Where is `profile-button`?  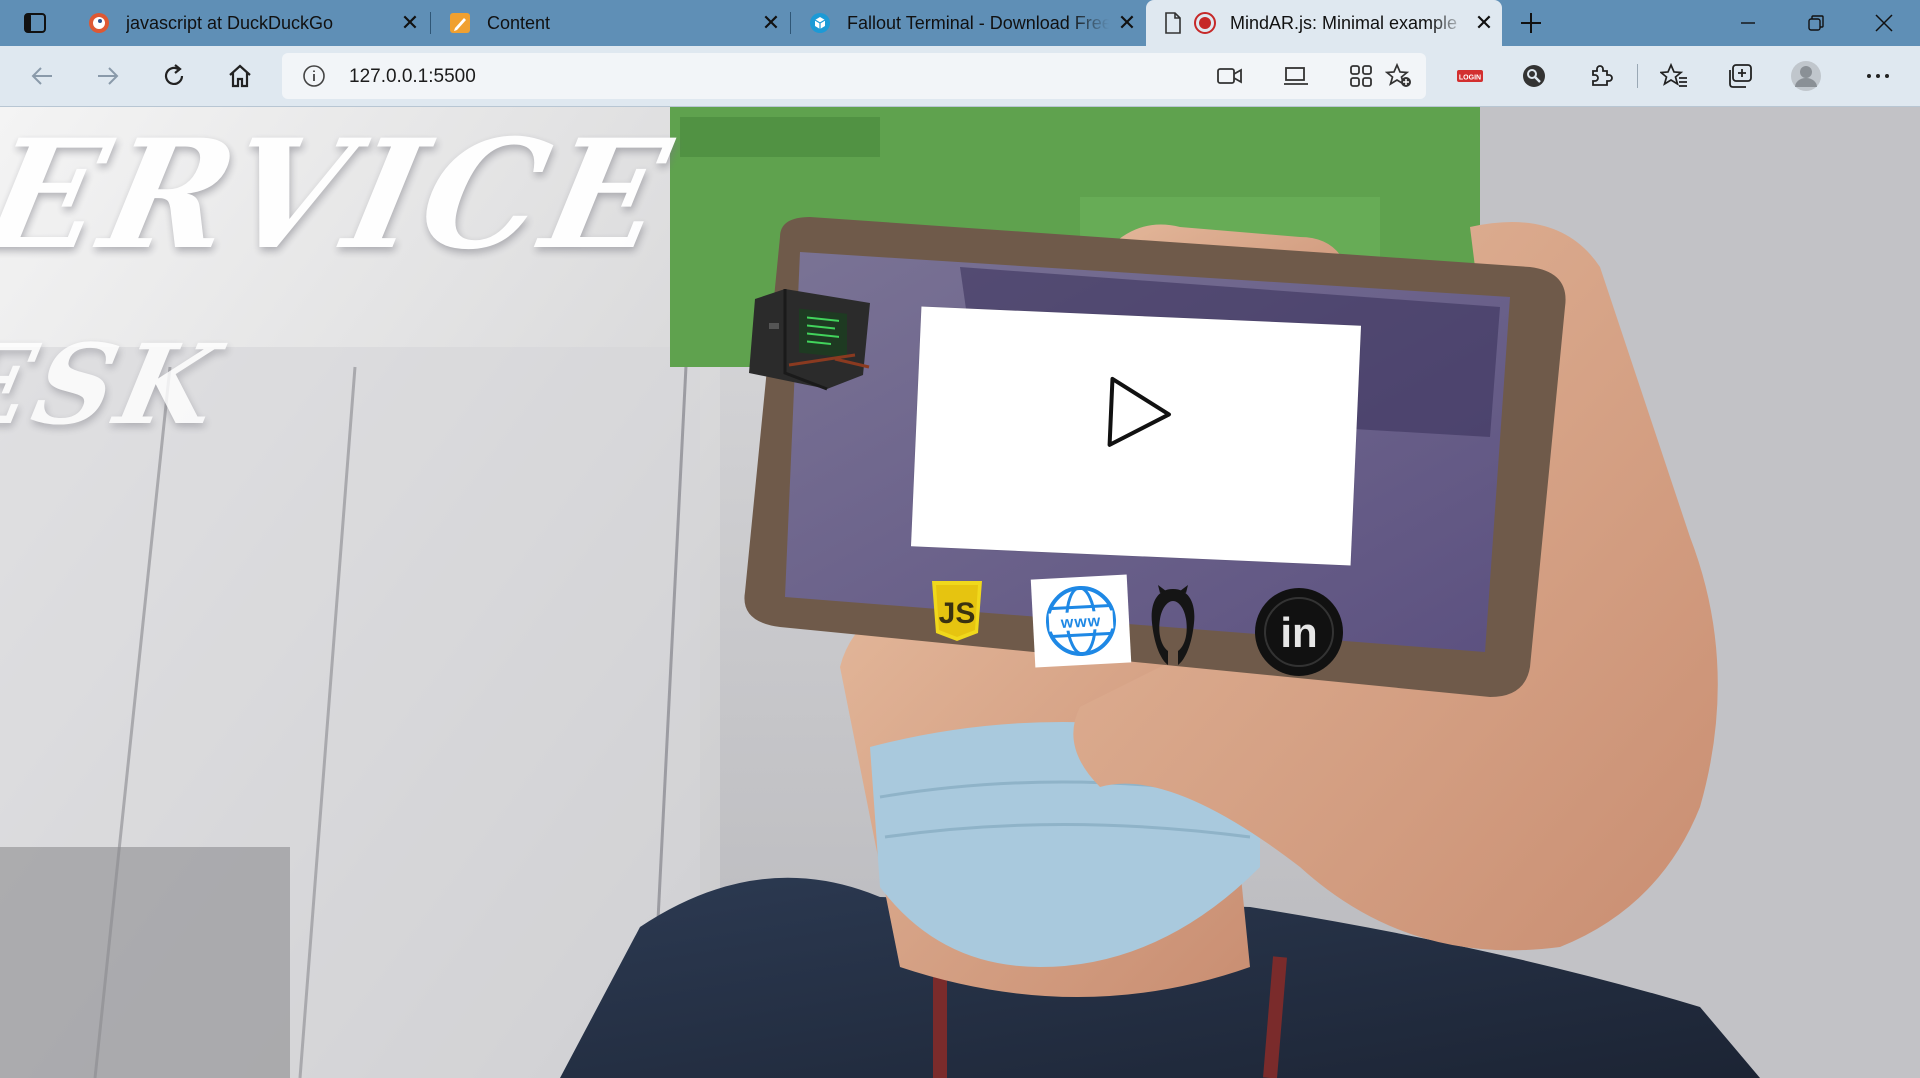
profile-button is located at coordinates (1806, 76).